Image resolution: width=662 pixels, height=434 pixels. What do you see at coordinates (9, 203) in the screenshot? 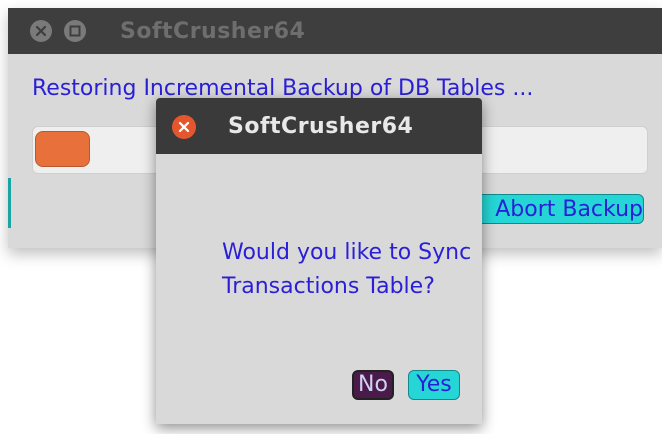
I see `left-edge-mark` at bounding box center [9, 203].